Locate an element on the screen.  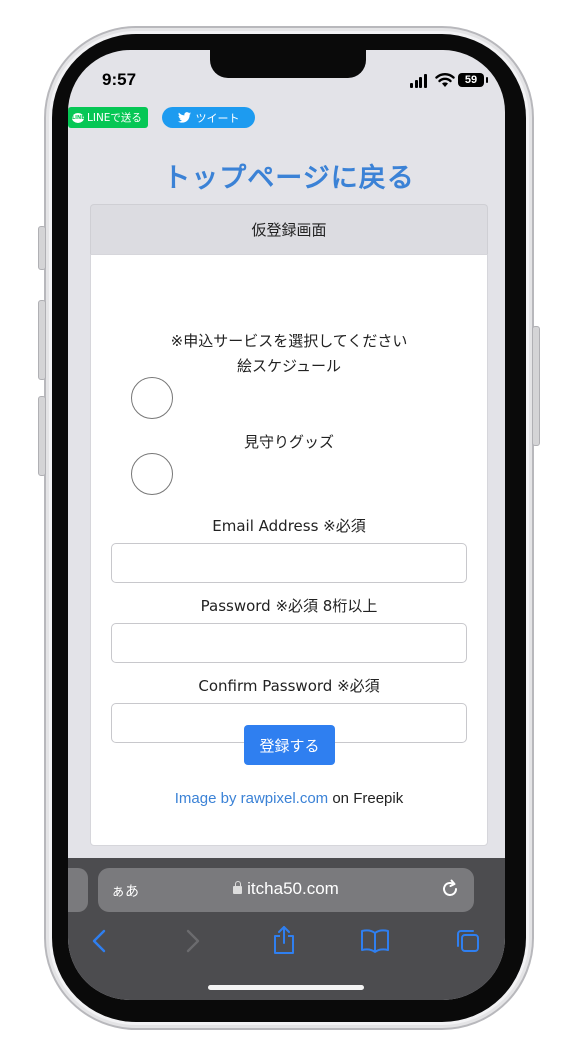
line-logo-icon: LINE is located at coordinates (78, 117).